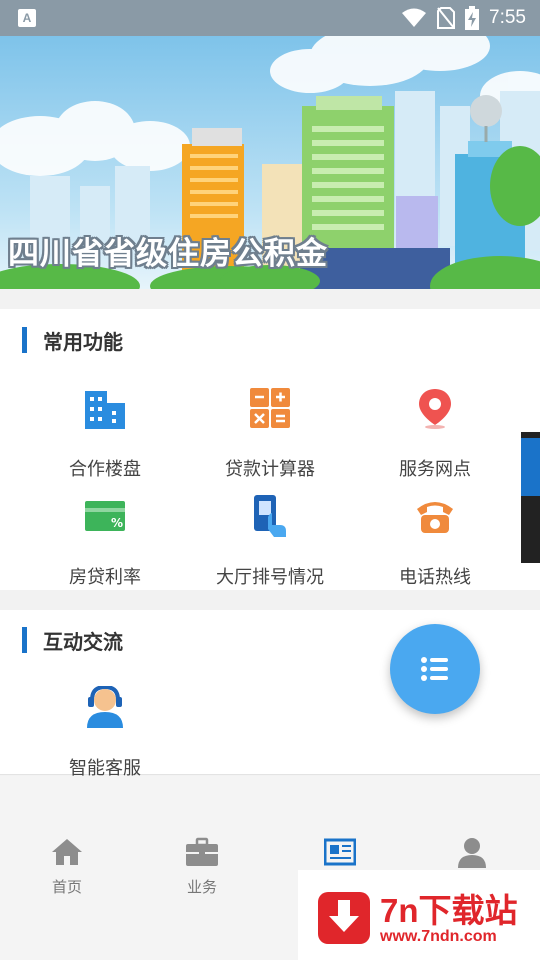 This screenshot has height=960, width=540. What do you see at coordinates (105, 437) in the screenshot?
I see `func-partner-estates: 合作楼盘` at bounding box center [105, 437].